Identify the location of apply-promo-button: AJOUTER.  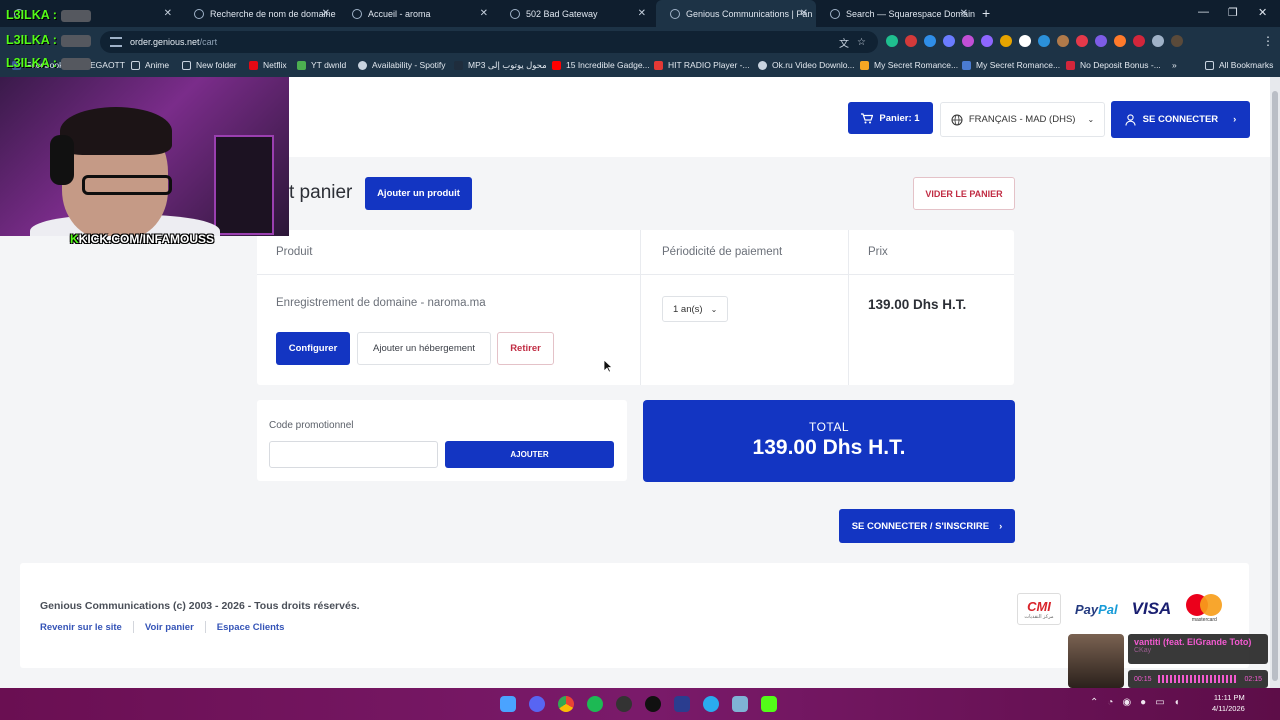
(529, 454).